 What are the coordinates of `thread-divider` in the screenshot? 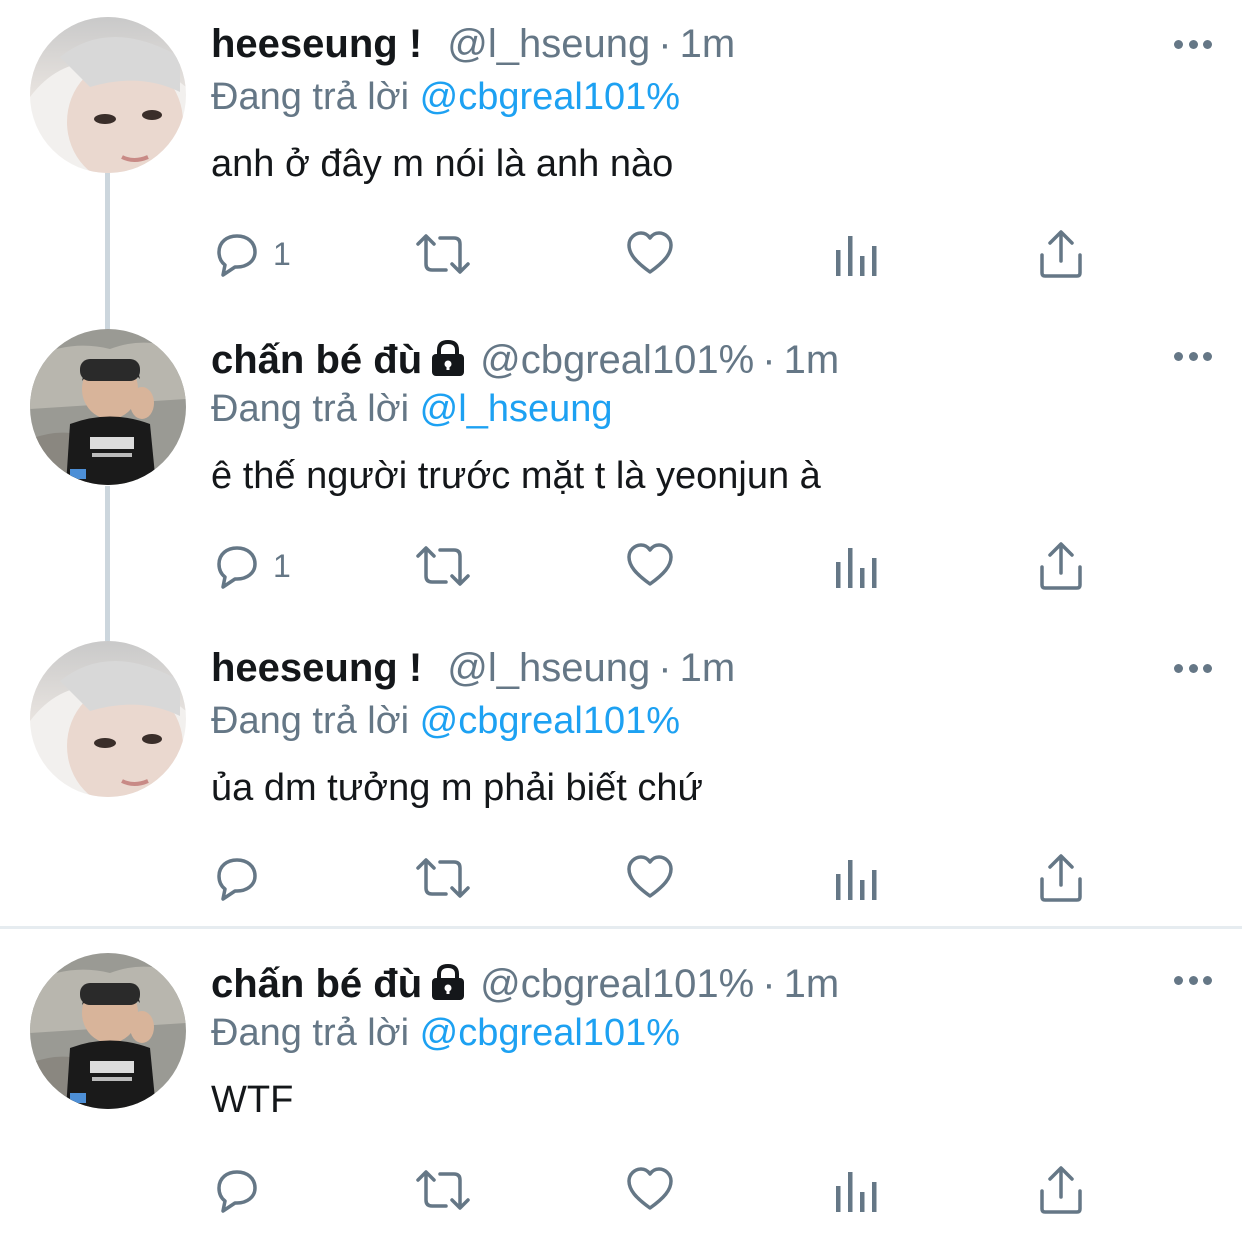 It's located at (621, 927).